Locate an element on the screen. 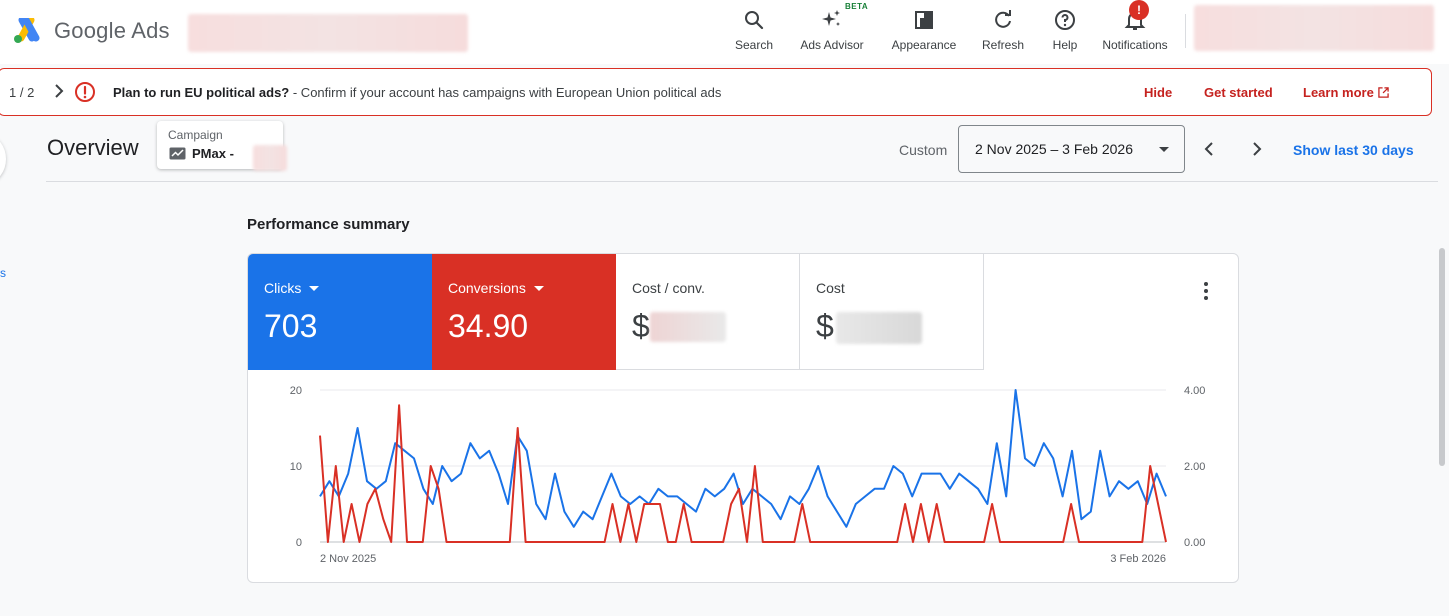 The width and height of the screenshot is (1449, 616). metric-tile-clicks: Clicks 703 is located at coordinates (340, 312).